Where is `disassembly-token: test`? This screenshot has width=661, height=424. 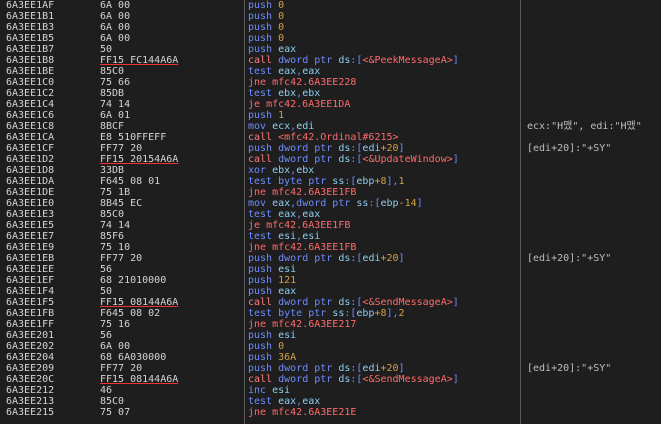
disassembly-token: test is located at coordinates (263, 93).